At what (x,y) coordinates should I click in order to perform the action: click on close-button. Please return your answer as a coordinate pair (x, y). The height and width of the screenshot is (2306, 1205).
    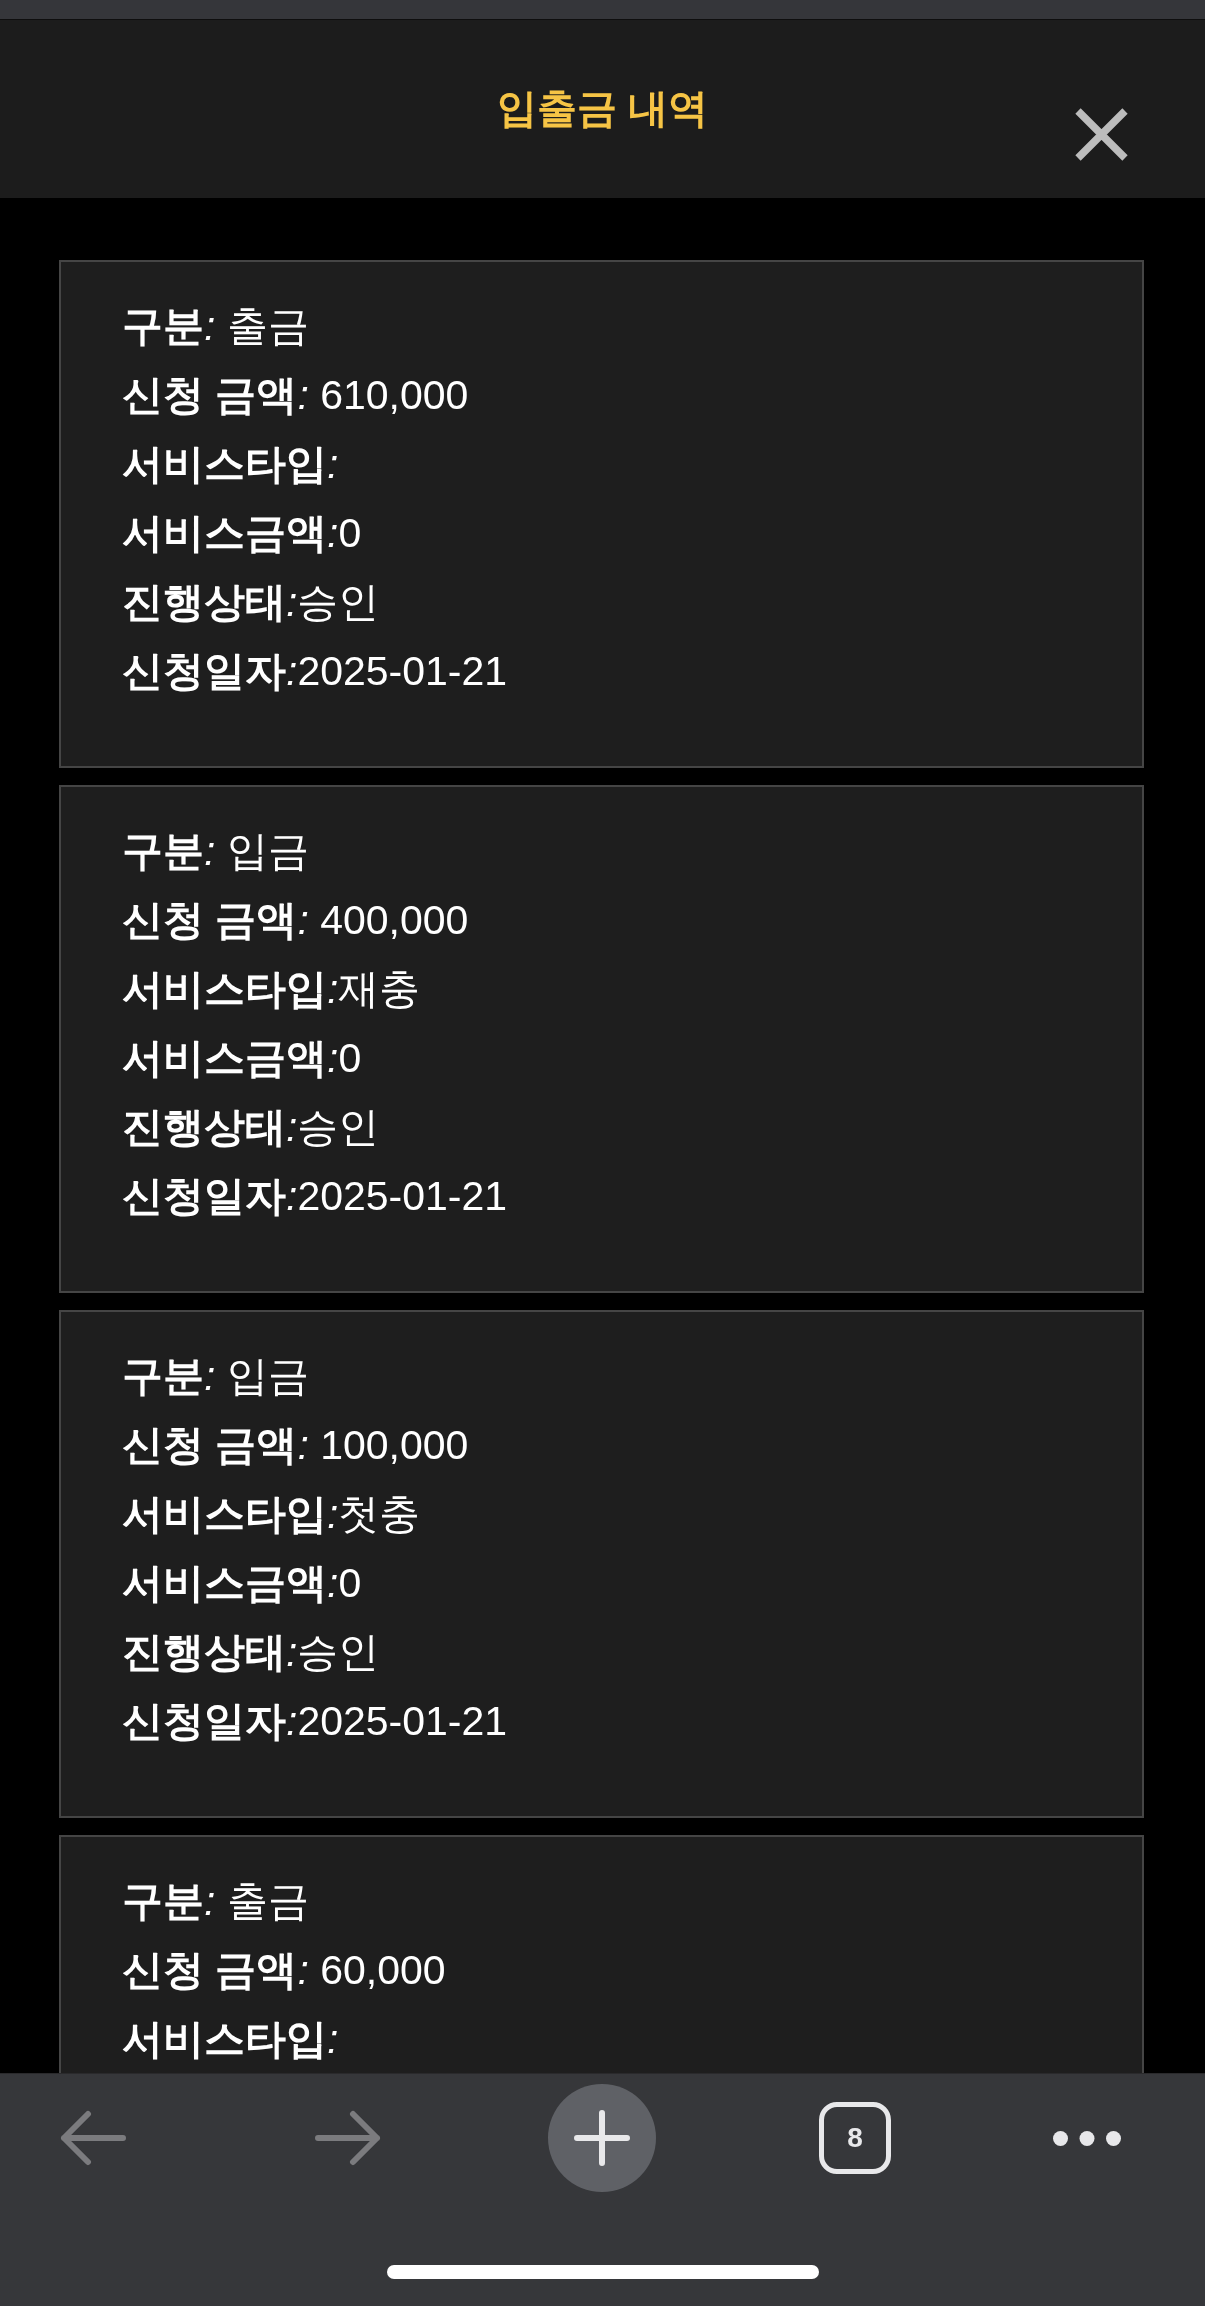
    Looking at the image, I should click on (1101, 134).